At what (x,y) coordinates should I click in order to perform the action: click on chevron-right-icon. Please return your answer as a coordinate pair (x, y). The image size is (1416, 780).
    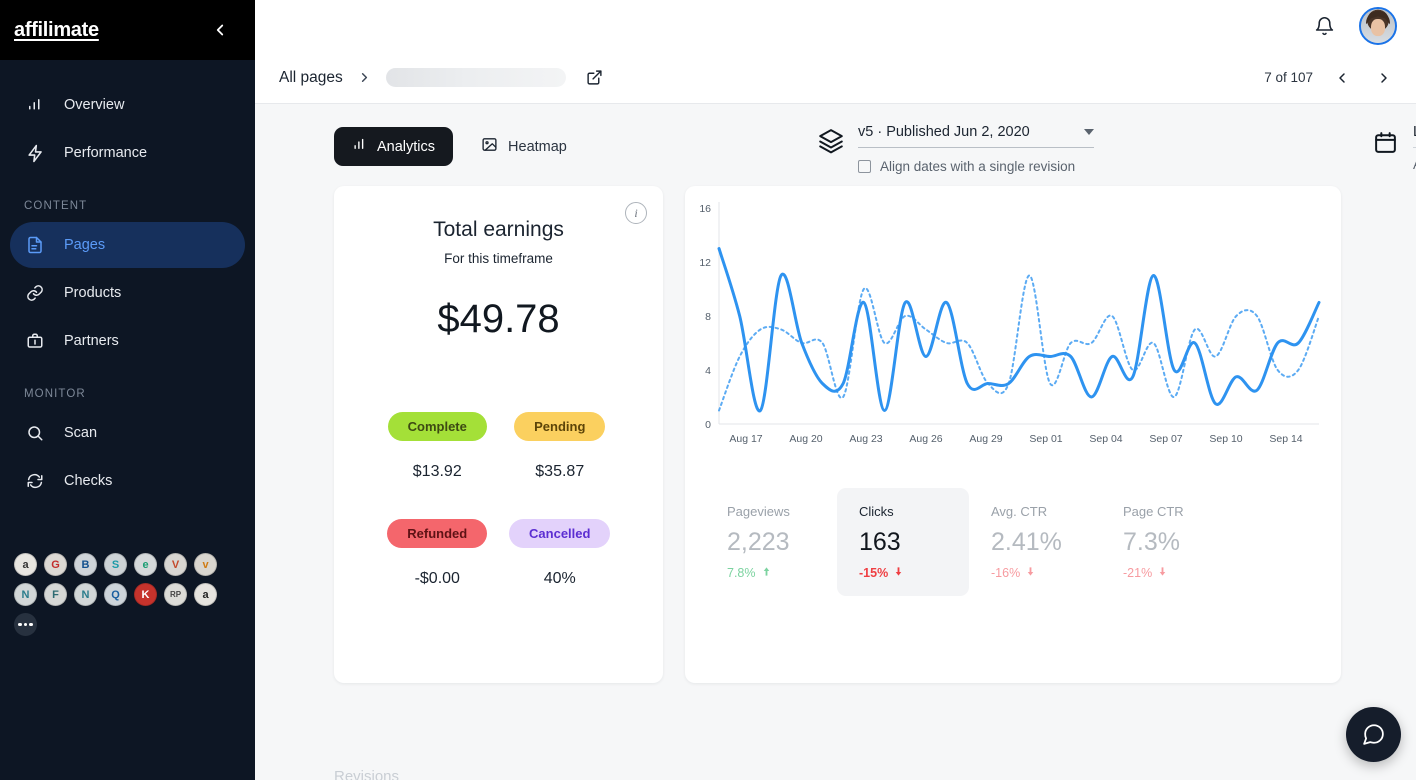
    Looking at the image, I should click on (364, 77).